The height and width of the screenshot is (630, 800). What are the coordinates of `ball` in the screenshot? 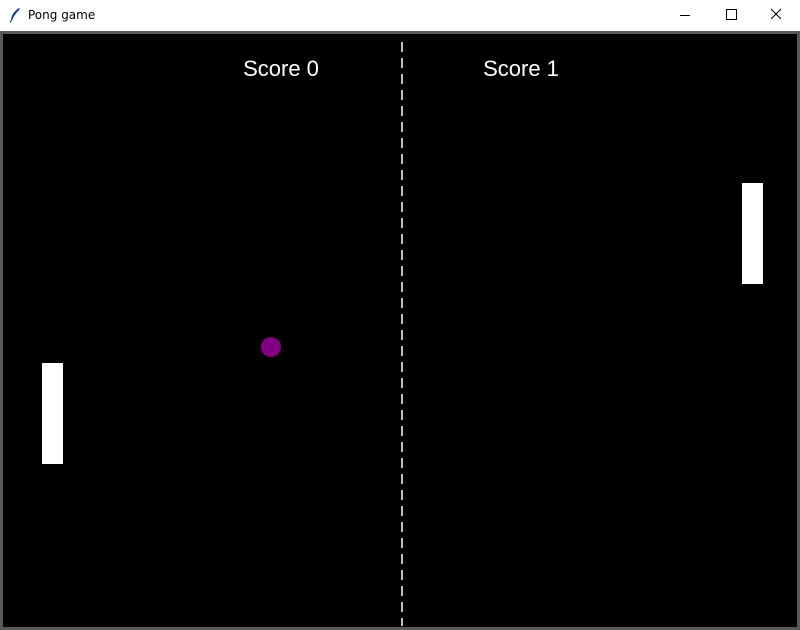 It's located at (271, 347).